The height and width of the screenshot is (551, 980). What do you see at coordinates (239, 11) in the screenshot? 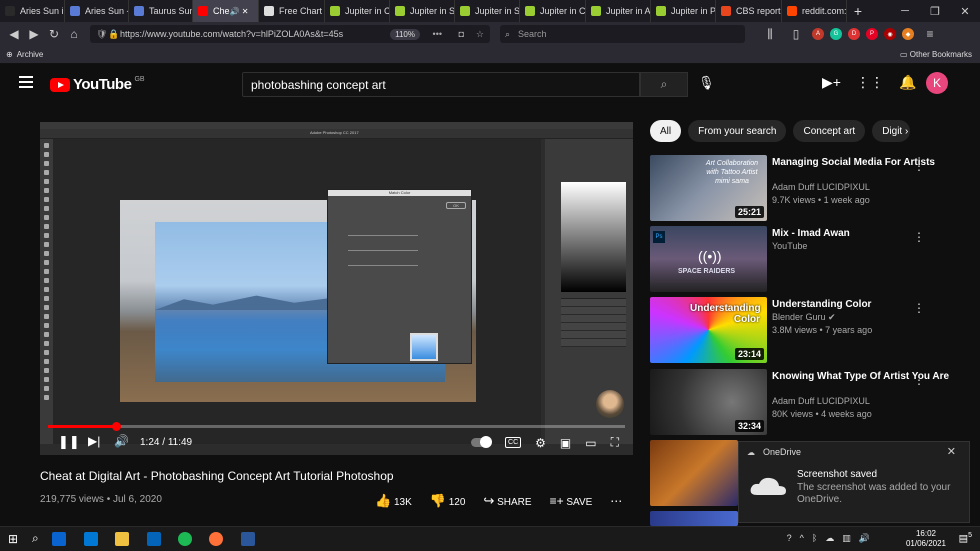
I see `tab-audio-icon: 🔊 ✕` at bounding box center [239, 11].